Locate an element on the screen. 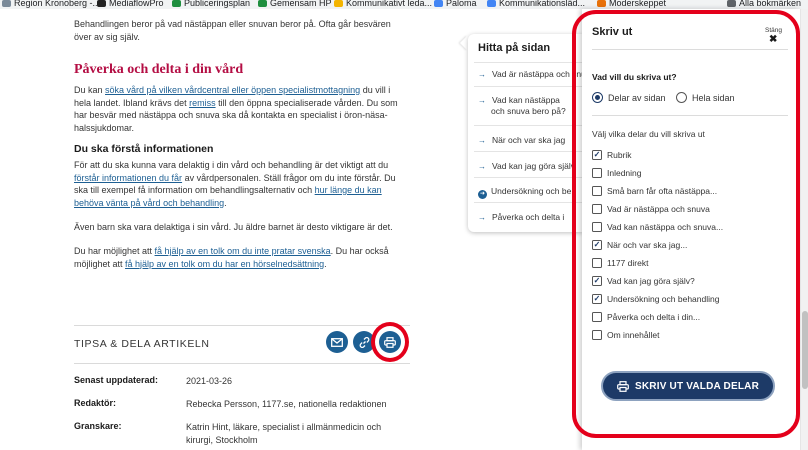  mail-icon is located at coordinates (337, 342).